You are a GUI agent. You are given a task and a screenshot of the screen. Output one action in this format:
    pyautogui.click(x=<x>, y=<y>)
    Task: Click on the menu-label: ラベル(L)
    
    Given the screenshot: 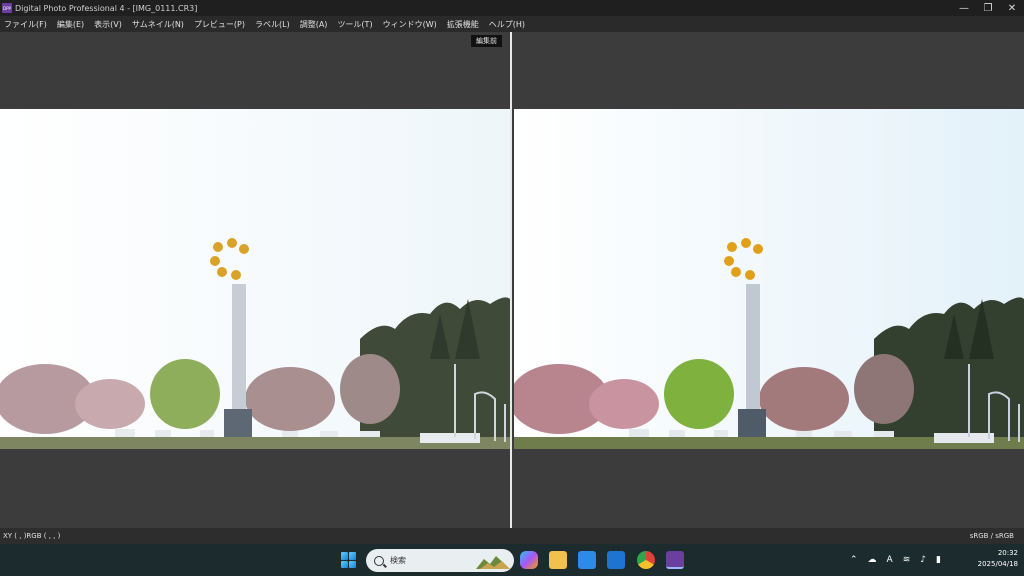 What is the action you would take?
    pyautogui.click(x=272, y=24)
    